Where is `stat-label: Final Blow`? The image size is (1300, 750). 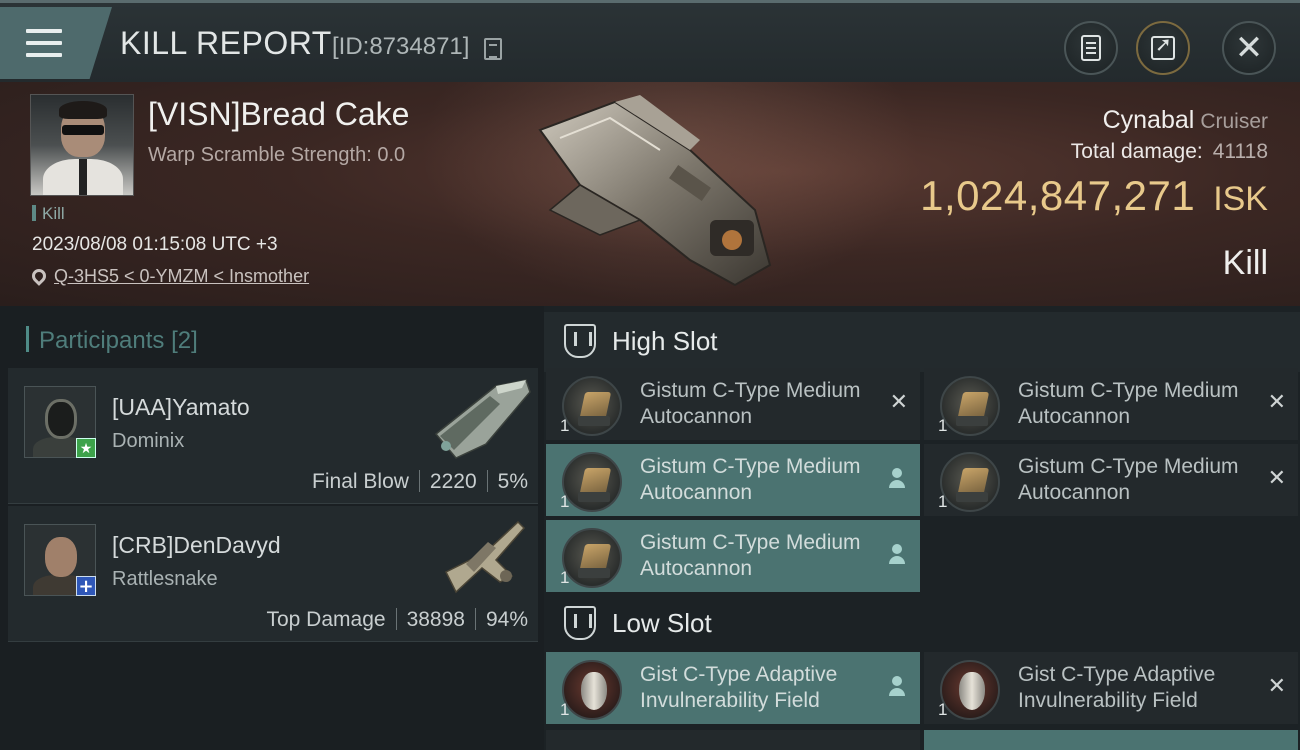 stat-label: Final Blow is located at coordinates (360, 481).